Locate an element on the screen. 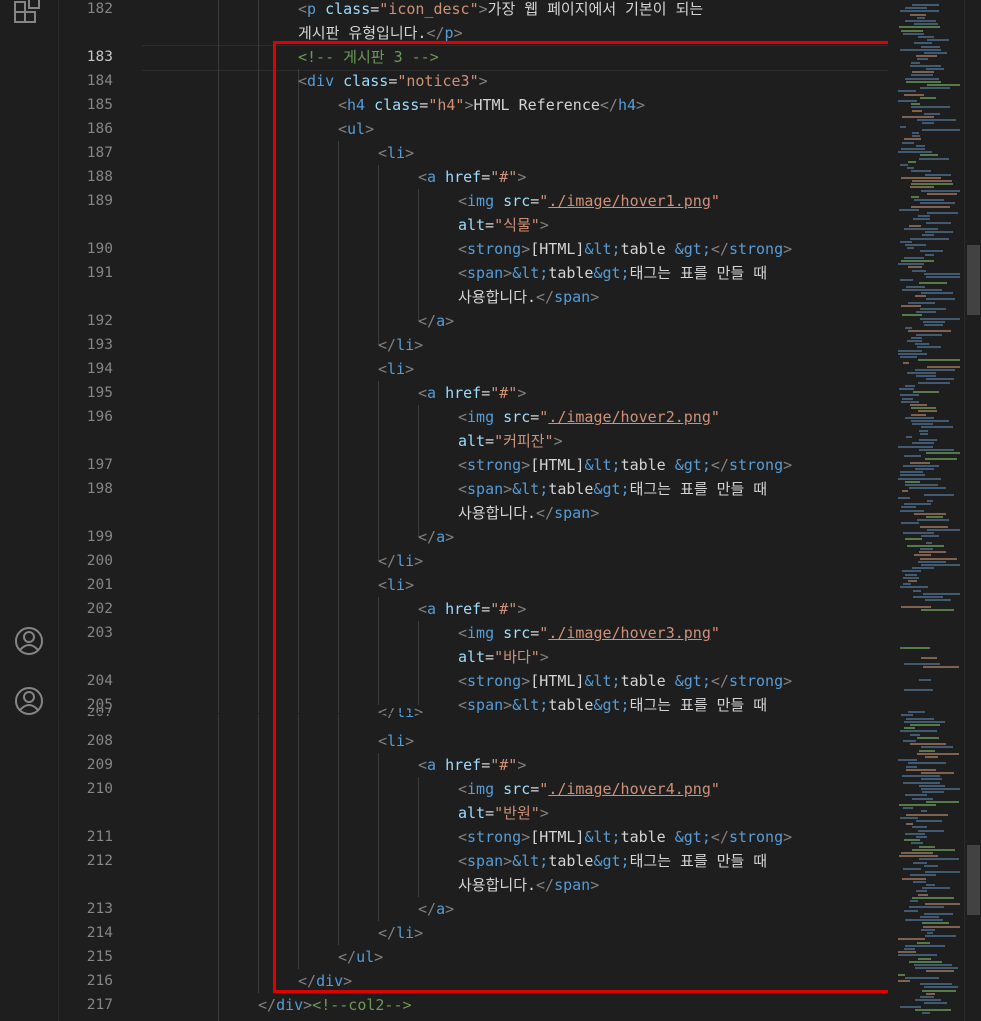  vertical-scrollbar is located at coordinates (972, 510).